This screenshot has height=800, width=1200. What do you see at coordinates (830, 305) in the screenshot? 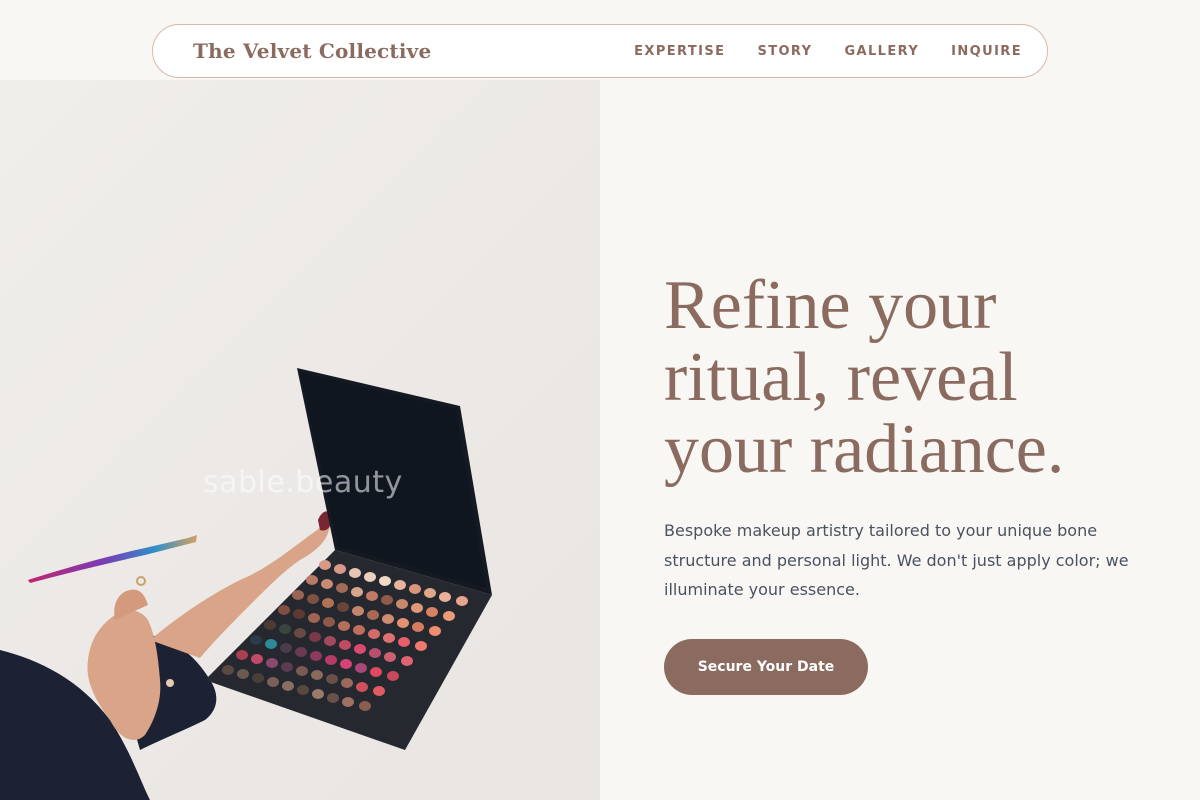
I see `headline-line-1: Refine your` at bounding box center [830, 305].